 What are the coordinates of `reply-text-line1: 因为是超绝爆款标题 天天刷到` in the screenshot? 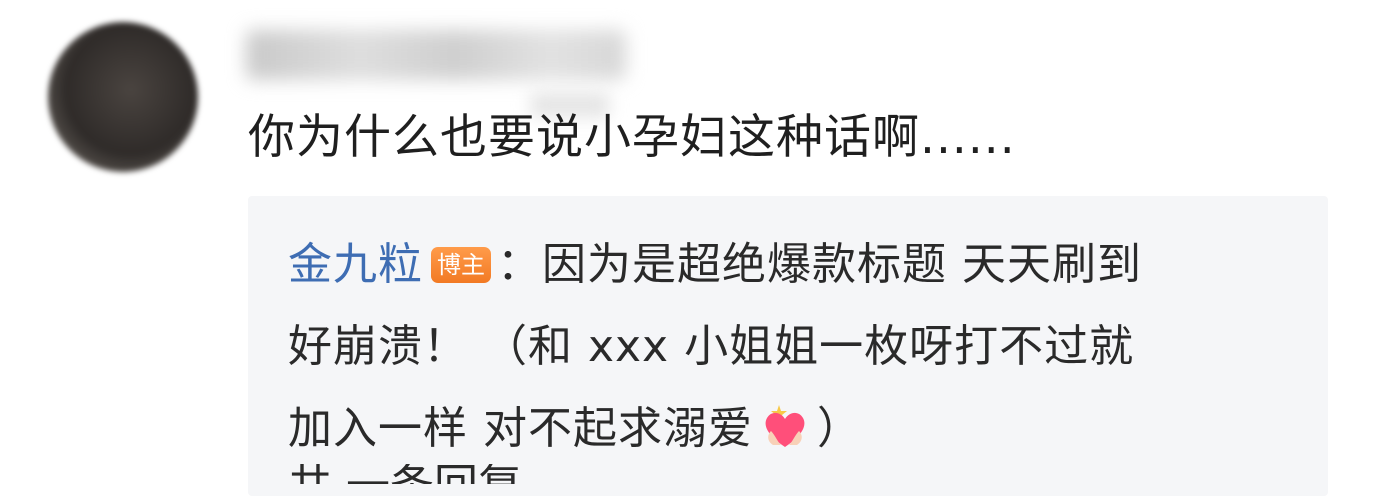 It's located at (842, 264).